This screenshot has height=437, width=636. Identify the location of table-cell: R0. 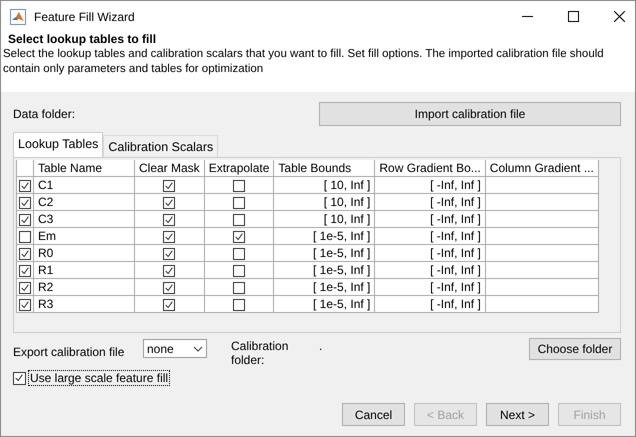
(84, 253).